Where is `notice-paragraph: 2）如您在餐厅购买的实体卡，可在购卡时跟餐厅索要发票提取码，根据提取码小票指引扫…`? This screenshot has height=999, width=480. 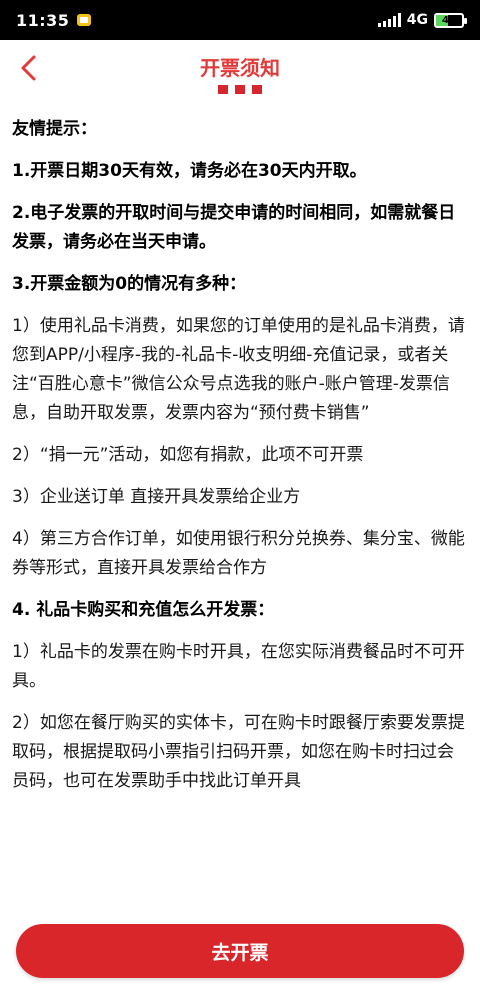 notice-paragraph: 2）如您在餐厅购买的实体卡，可在购卡时跟餐厅索要发票提取码，根据提取码小票指引扫… is located at coordinates (238, 752).